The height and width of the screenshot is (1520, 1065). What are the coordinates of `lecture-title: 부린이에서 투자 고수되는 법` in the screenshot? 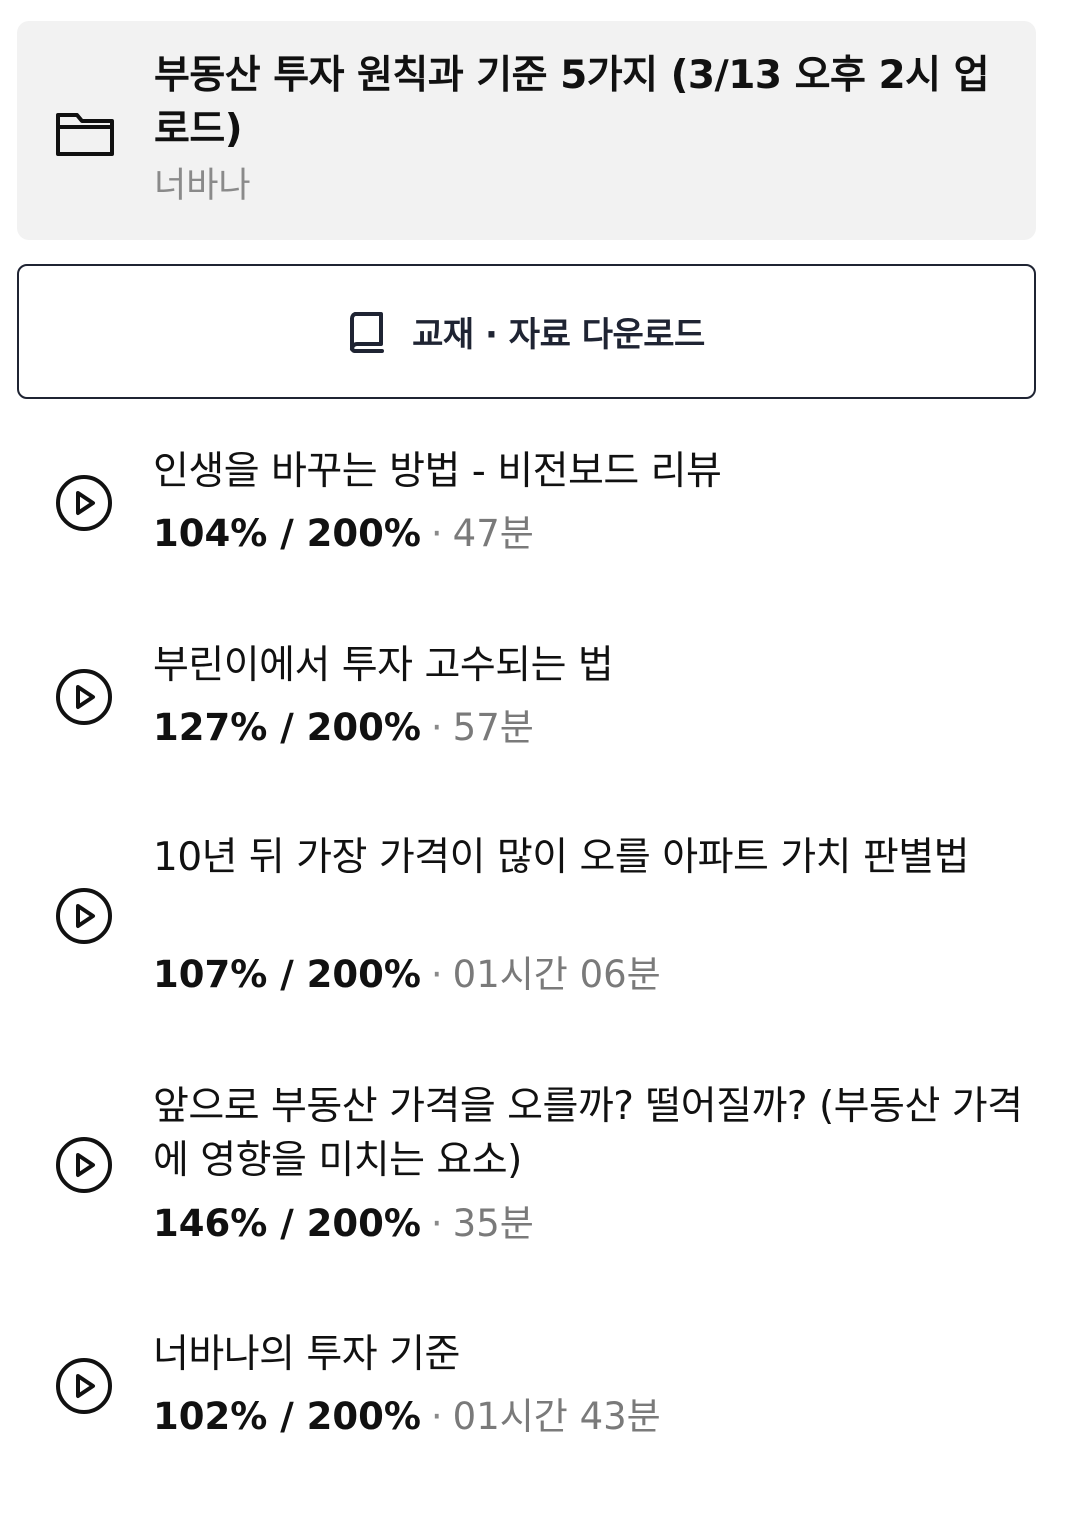 It's located at (383, 665).